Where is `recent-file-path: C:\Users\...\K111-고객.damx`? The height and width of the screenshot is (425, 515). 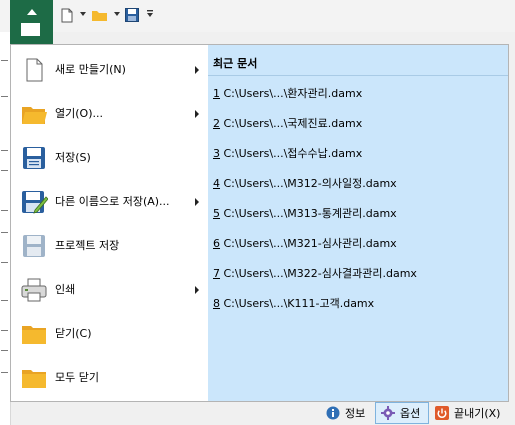
recent-file-path: C:\Users\...\K111-고객.damx is located at coordinates (297, 303).